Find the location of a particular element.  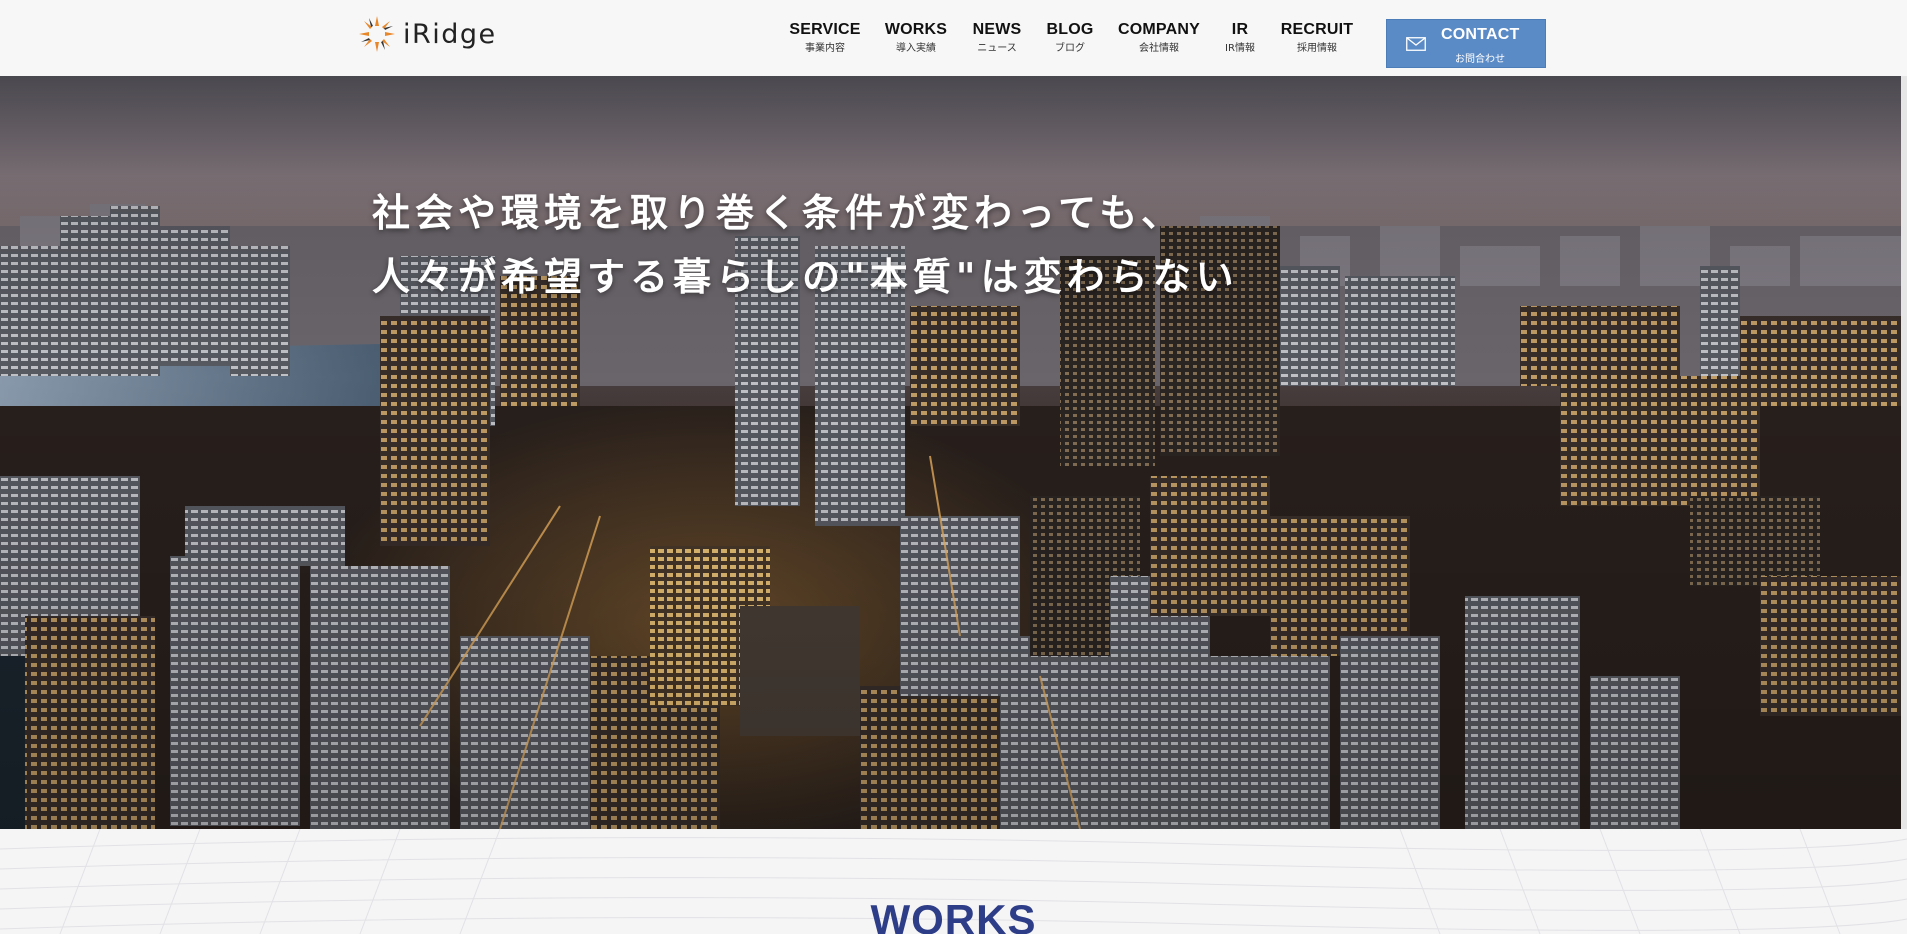

contact-sublabel: お問合わせ is located at coordinates (1480, 59).